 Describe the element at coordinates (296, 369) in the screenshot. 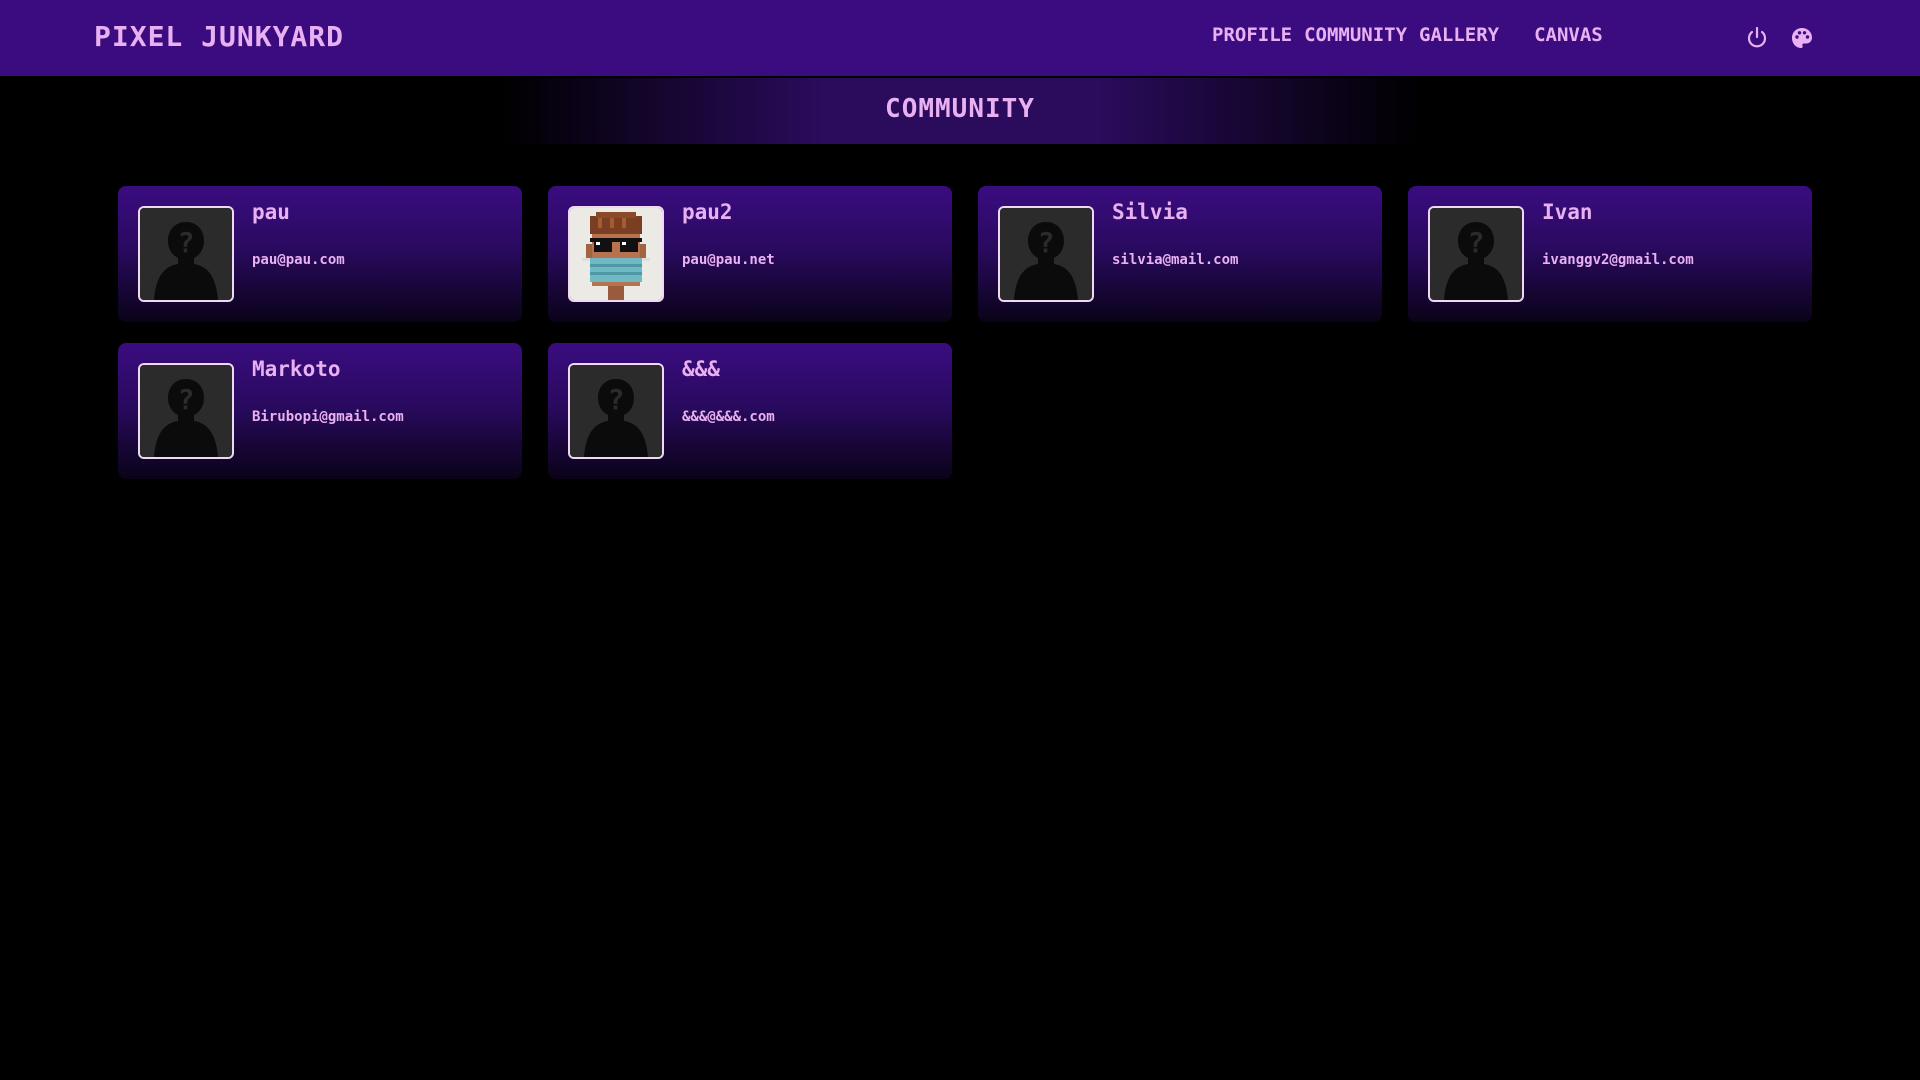

I see `user-name: Markoto` at that location.